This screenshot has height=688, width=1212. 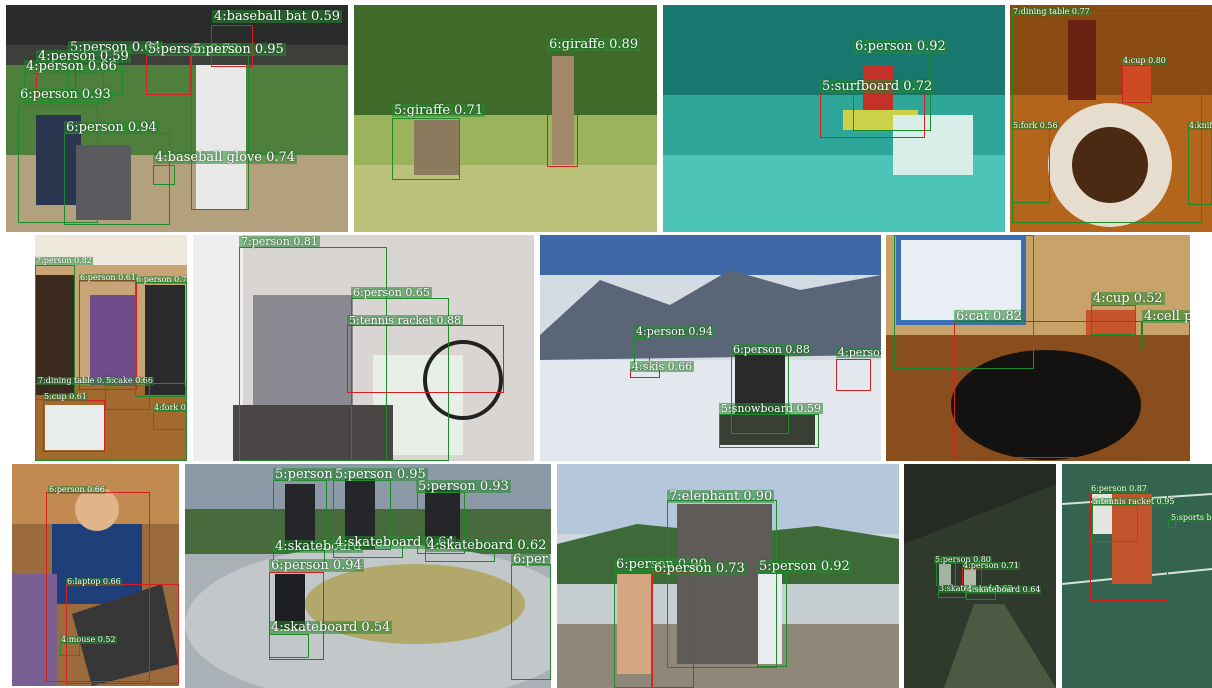 I want to click on detection-label: 5:tennis racket 0.95, so click(x=1134, y=501).